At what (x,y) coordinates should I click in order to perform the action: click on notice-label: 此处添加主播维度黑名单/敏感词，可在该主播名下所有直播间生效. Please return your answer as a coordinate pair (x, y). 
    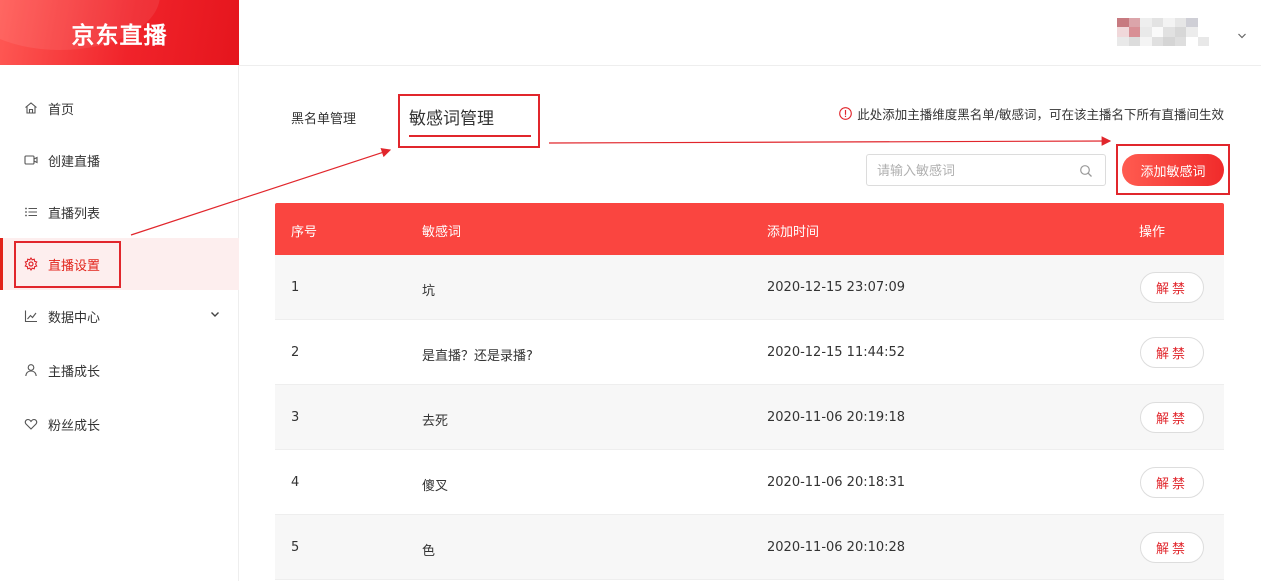
    Looking at the image, I should click on (1040, 114).